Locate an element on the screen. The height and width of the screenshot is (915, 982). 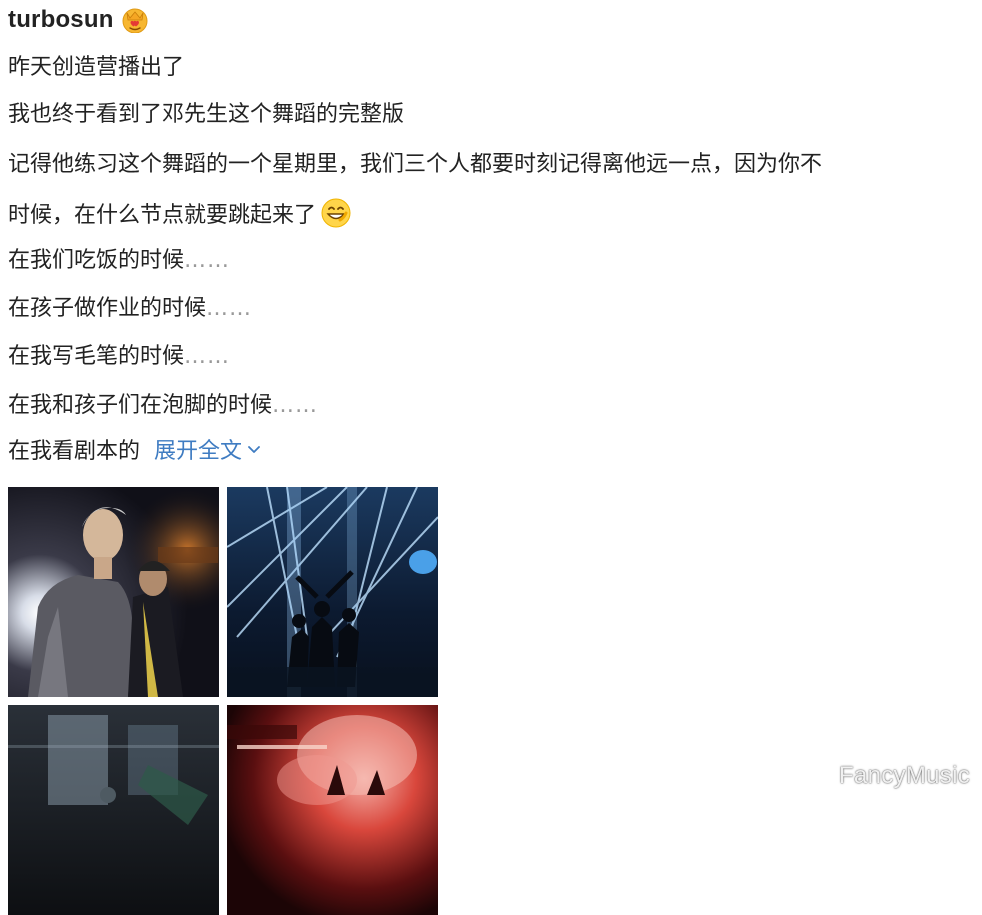
photo-stage-laser-lights is located at coordinates (332, 592).